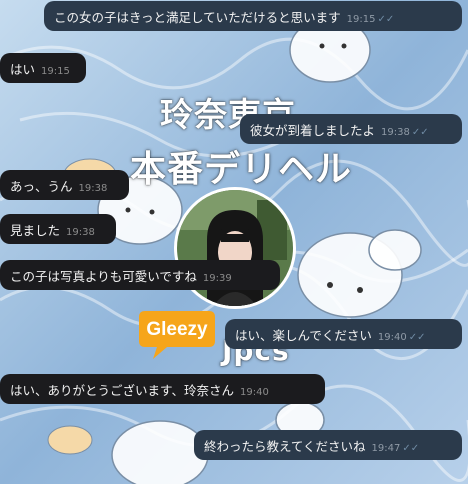 The width and height of the screenshot is (468, 484). I want to click on message-text: はい、楽しんでください, so click(303, 335).